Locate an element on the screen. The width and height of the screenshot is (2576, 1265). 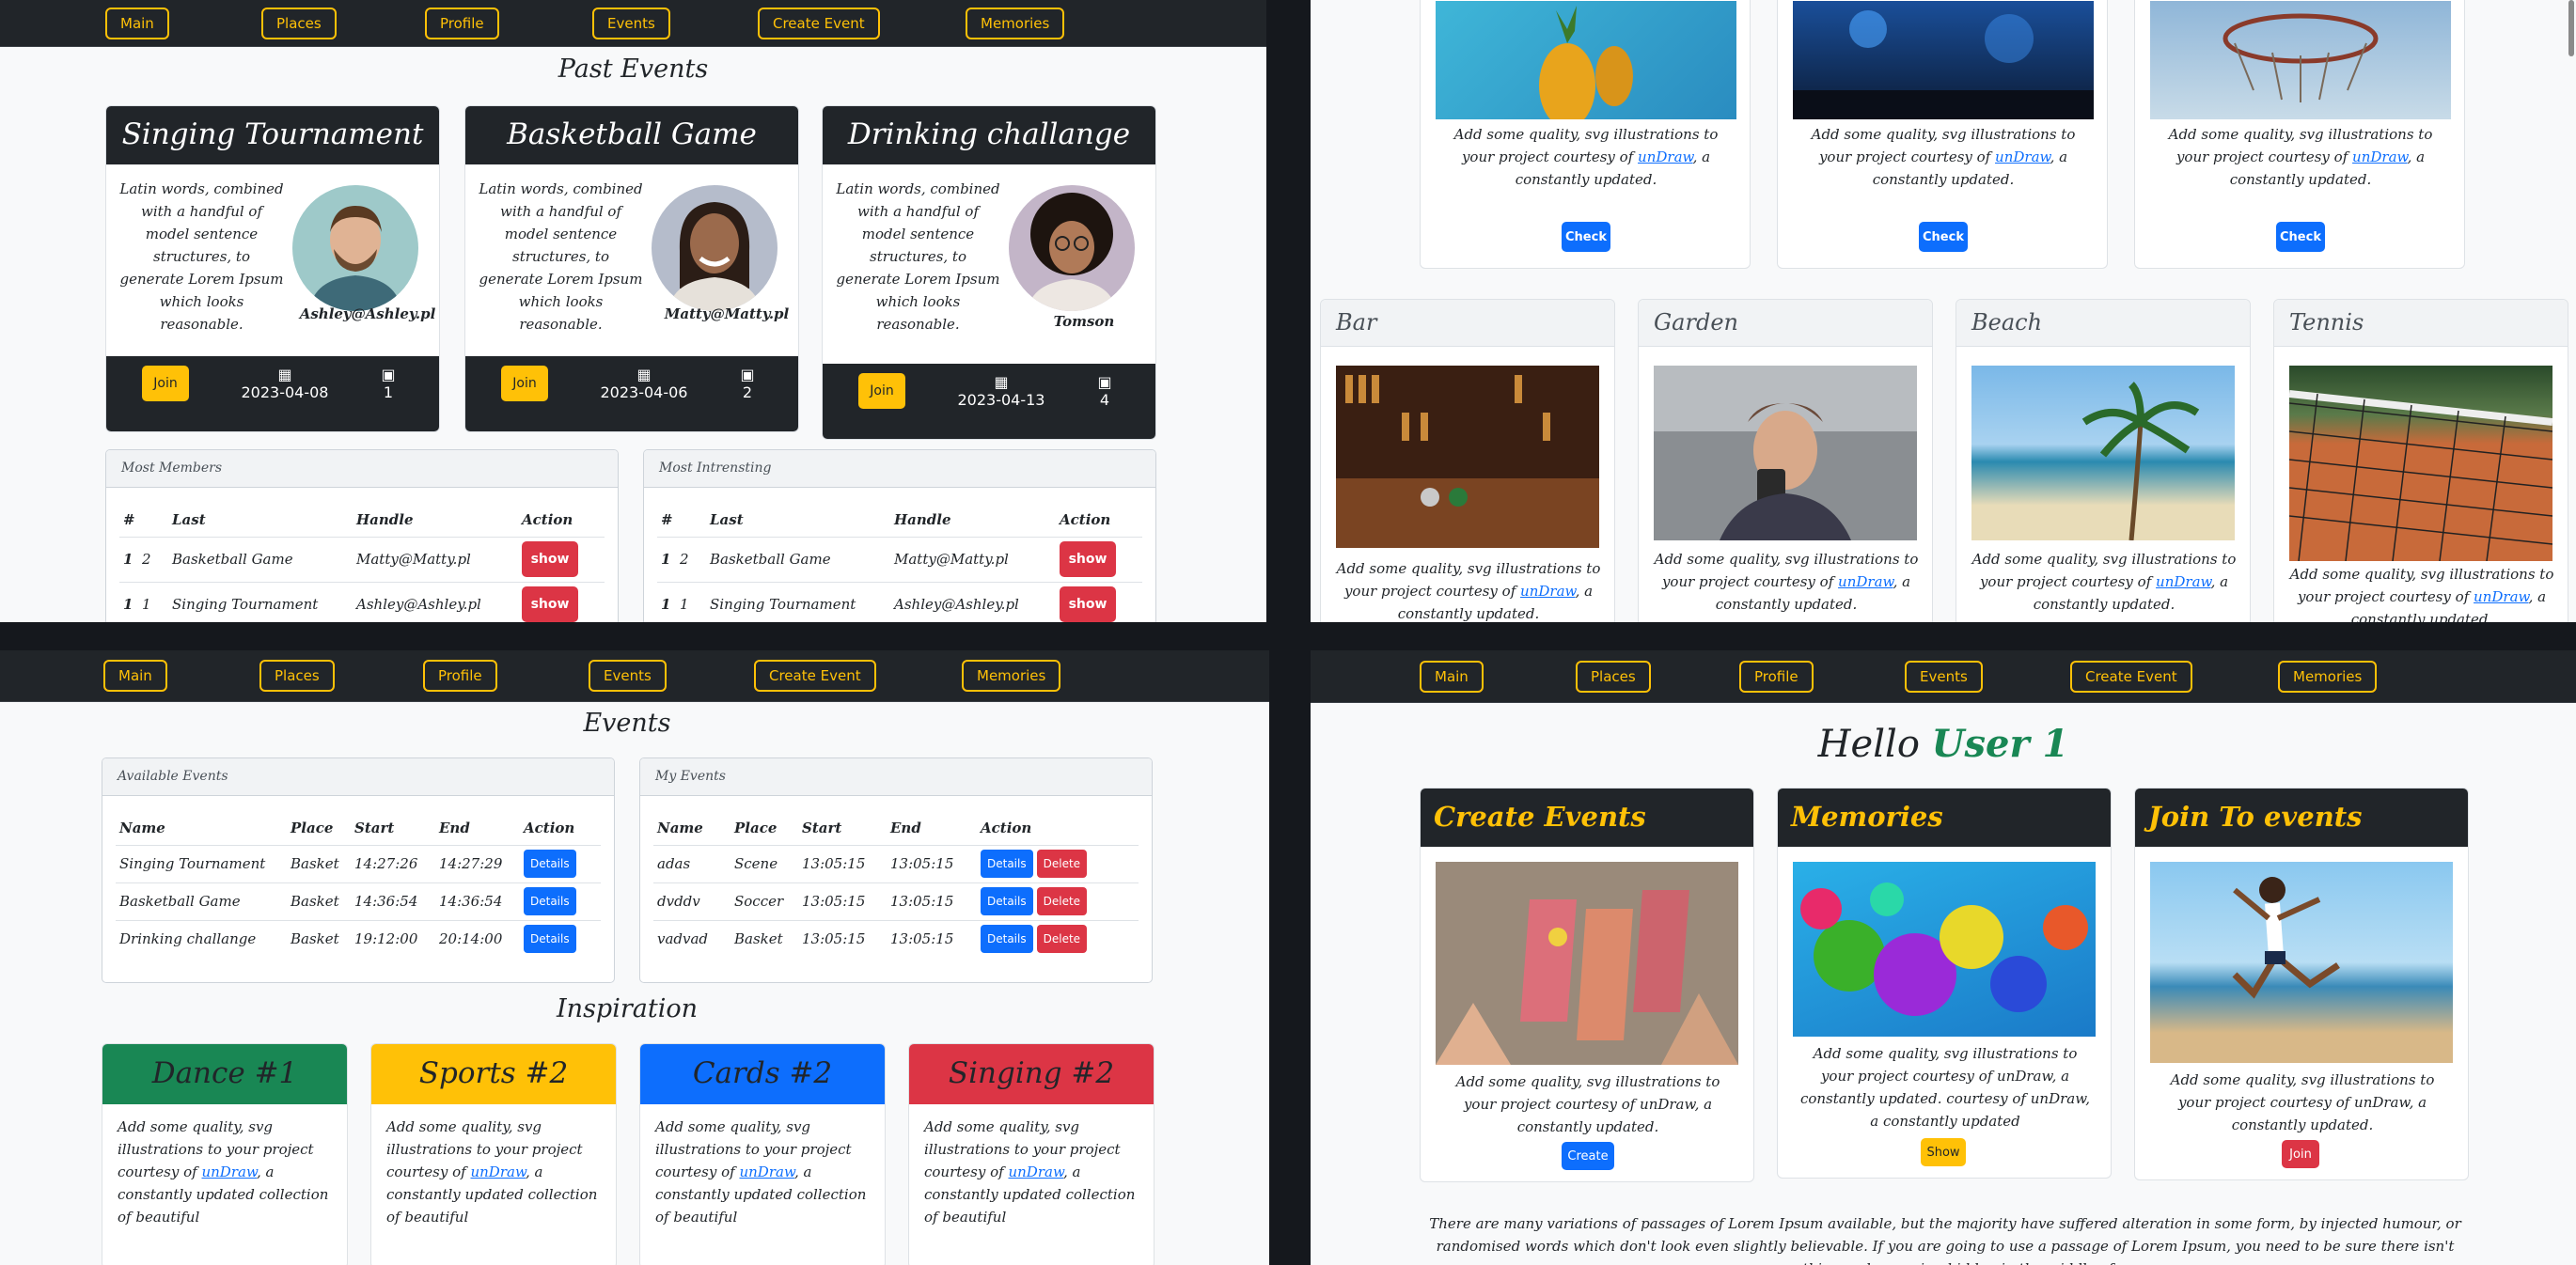
event-handle: Tomson is located at coordinates (1084, 321).